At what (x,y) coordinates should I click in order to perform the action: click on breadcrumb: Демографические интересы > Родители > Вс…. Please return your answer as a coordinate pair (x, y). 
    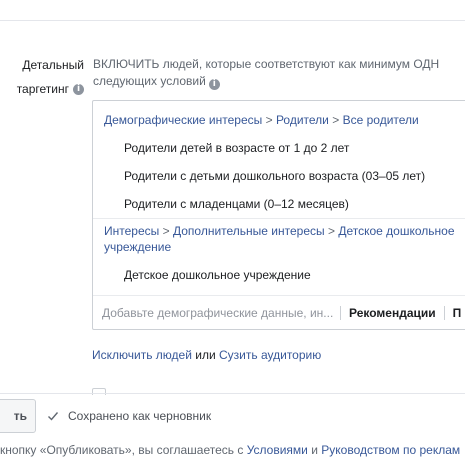
    Looking at the image, I should click on (279, 120).